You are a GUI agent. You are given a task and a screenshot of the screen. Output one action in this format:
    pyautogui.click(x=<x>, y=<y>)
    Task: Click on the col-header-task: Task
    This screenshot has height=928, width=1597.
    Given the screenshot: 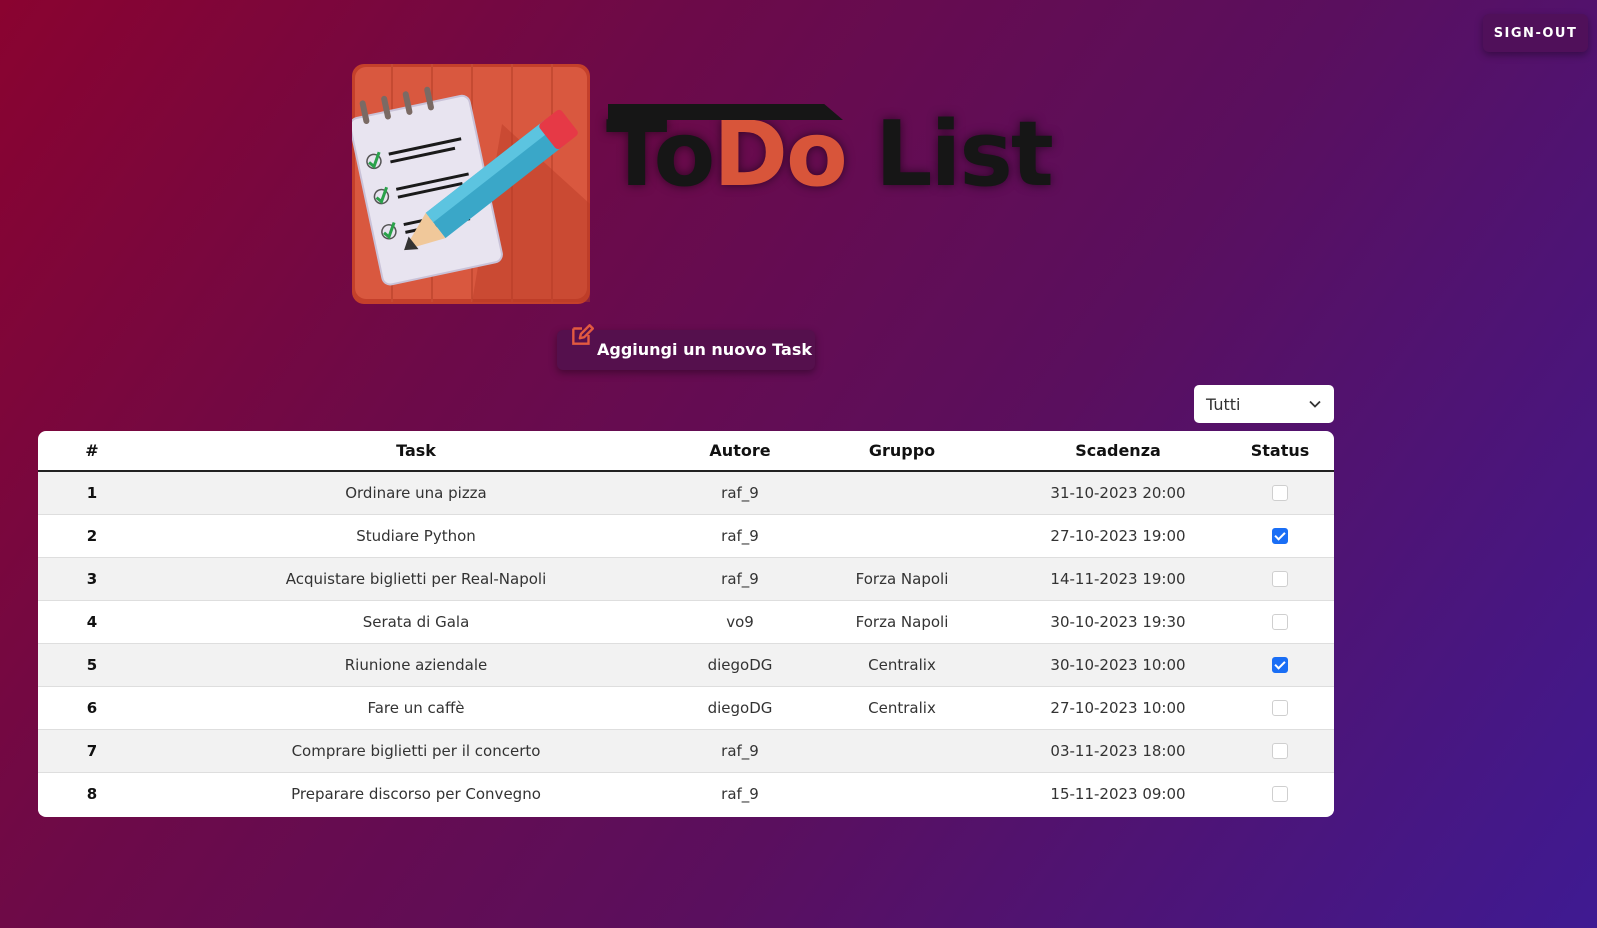 What is the action you would take?
    pyautogui.click(x=416, y=451)
    